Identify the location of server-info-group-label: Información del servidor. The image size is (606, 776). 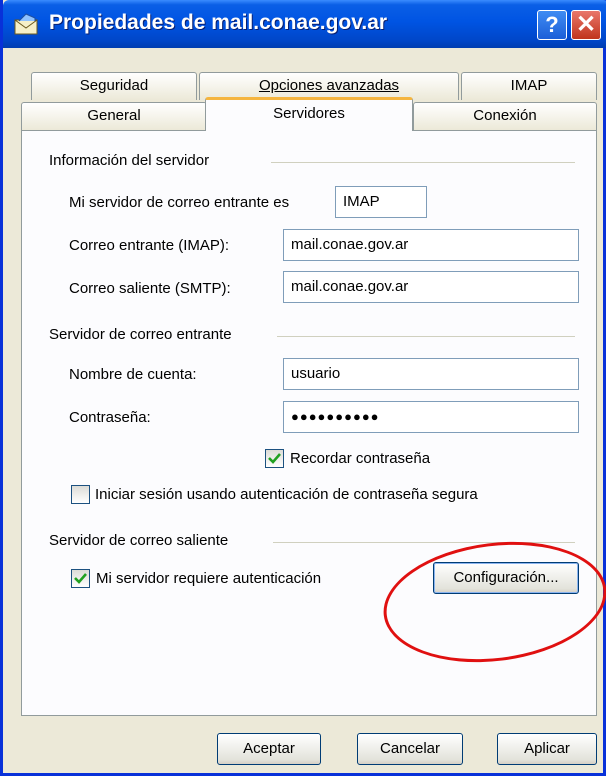
(129, 160).